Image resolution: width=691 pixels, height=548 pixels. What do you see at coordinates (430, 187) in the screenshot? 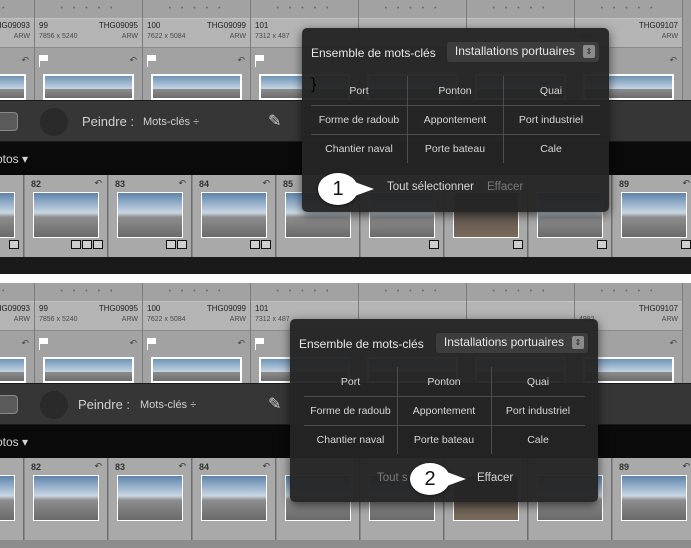
I see `select-all-button: Tout sélectionner` at bounding box center [430, 187].